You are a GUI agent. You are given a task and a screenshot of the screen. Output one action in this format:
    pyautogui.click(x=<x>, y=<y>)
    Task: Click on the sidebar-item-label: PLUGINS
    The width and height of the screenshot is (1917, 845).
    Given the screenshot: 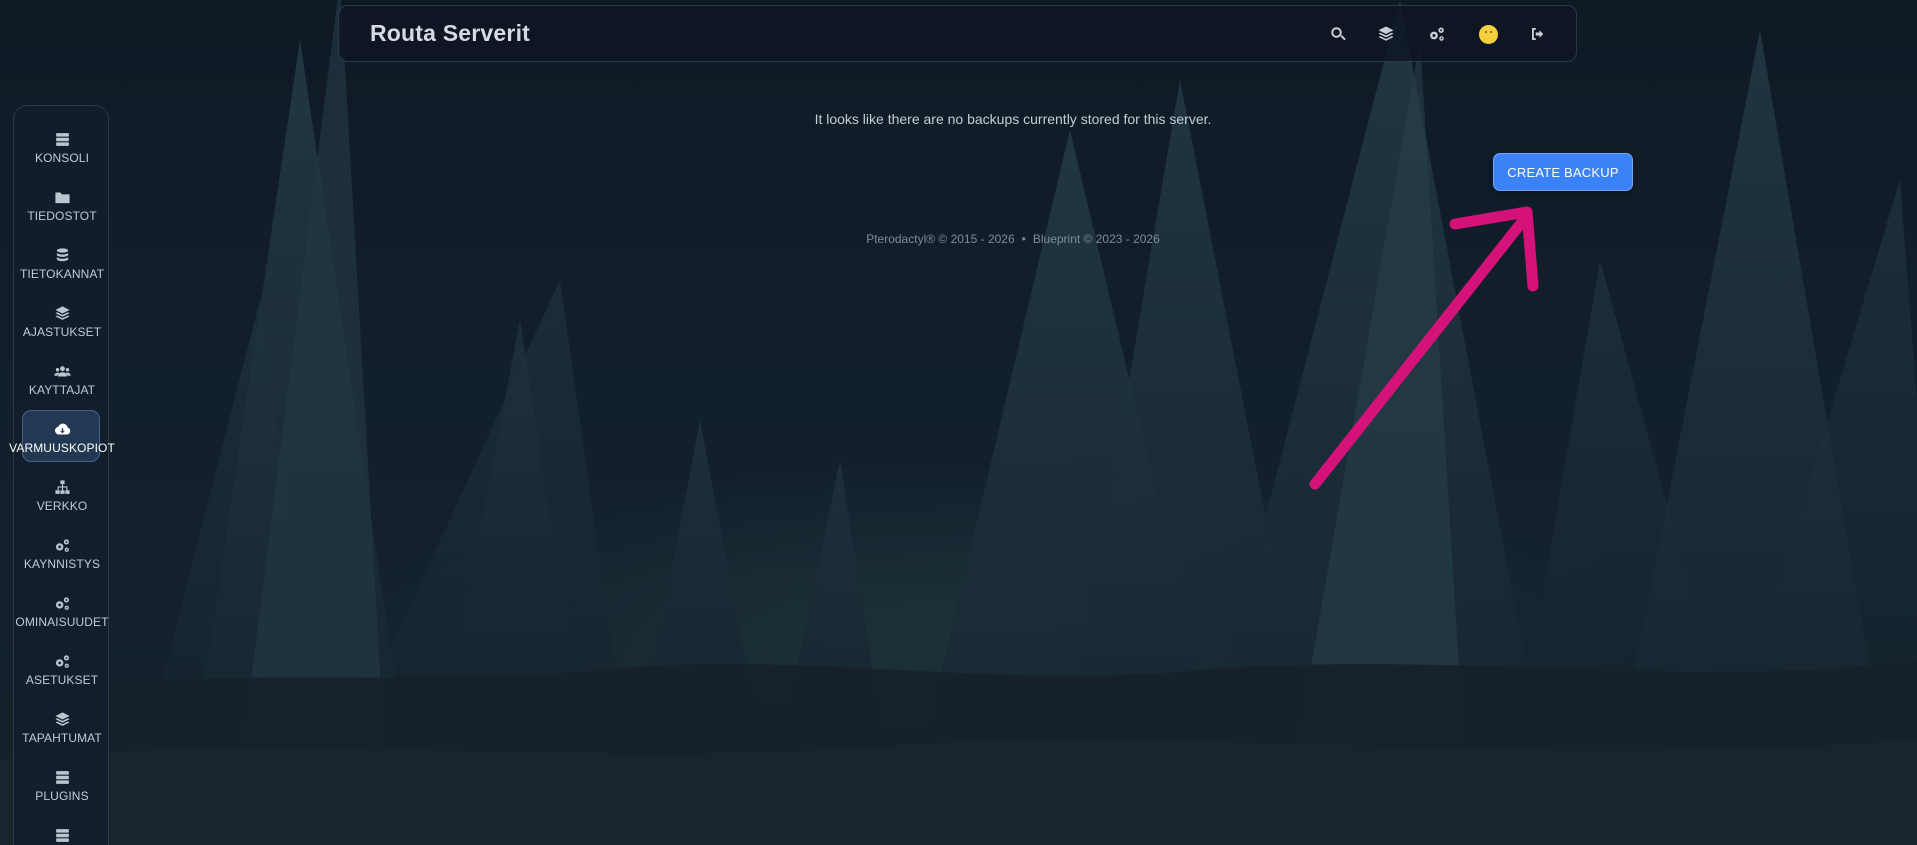 What is the action you would take?
    pyautogui.click(x=62, y=796)
    